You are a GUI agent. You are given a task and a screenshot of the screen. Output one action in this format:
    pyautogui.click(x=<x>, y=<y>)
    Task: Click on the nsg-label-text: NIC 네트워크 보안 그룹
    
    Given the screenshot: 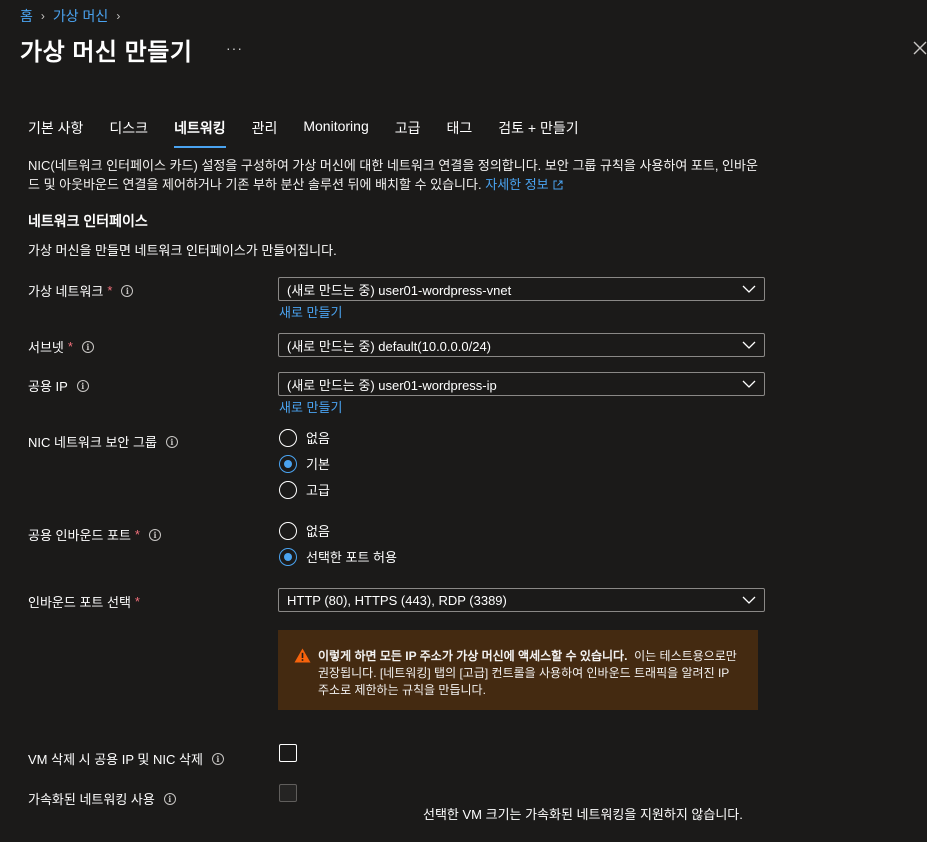 What is the action you would take?
    pyautogui.click(x=92, y=442)
    